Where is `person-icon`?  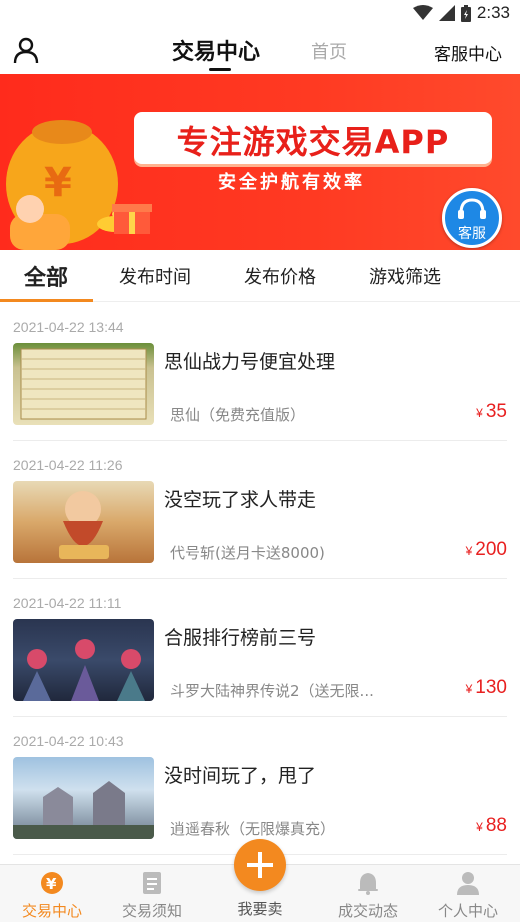
person-icon is located at coordinates (468, 883).